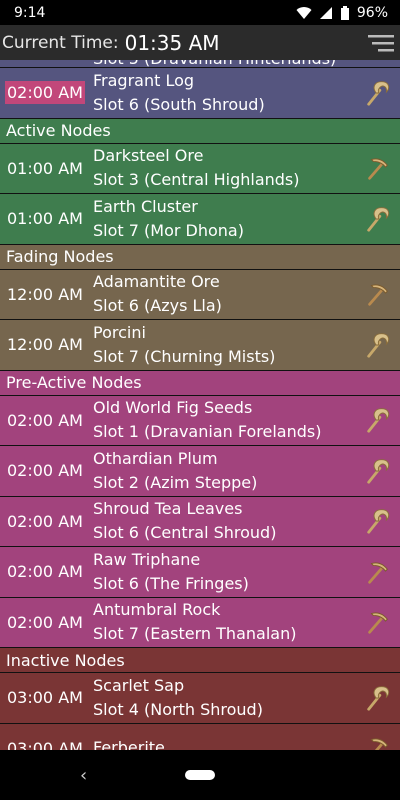  Describe the element at coordinates (179, 104) in the screenshot. I see `node-slot: Slot 6 (South Shroud)` at that location.